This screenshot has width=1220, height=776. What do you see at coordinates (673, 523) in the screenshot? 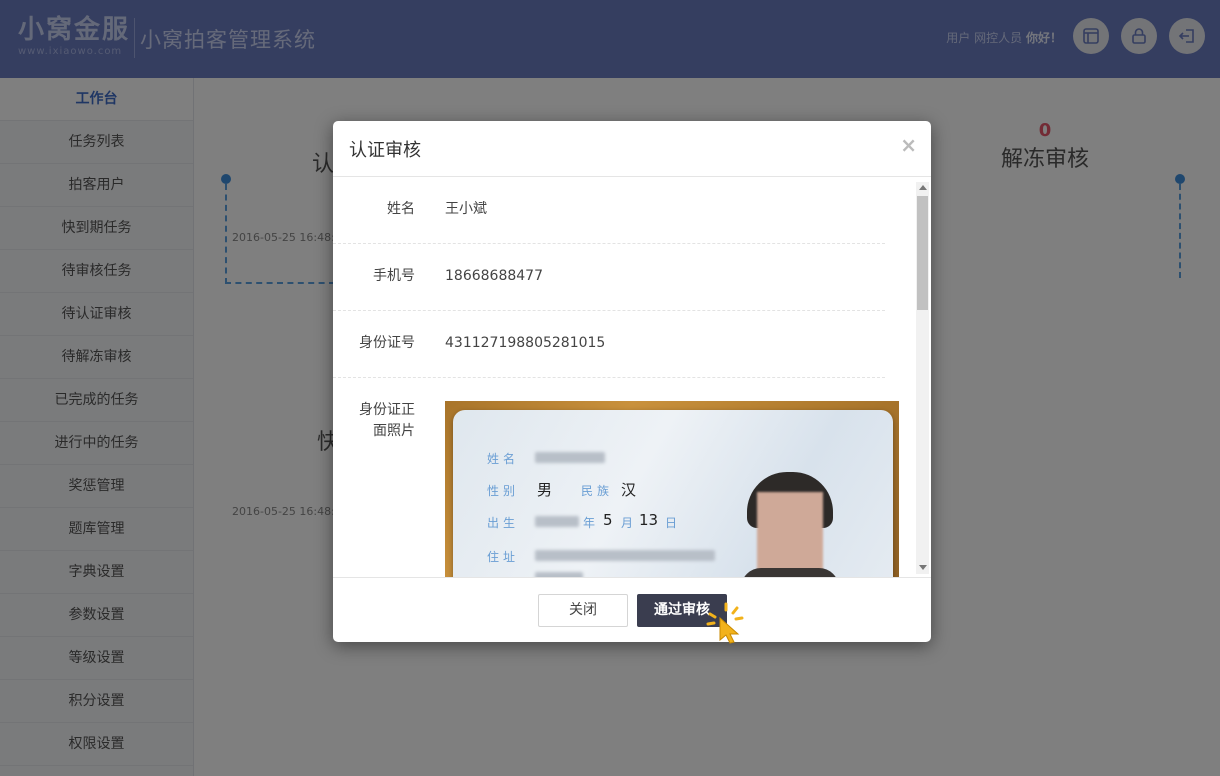
I see `idcard-suffix: 日` at bounding box center [673, 523].